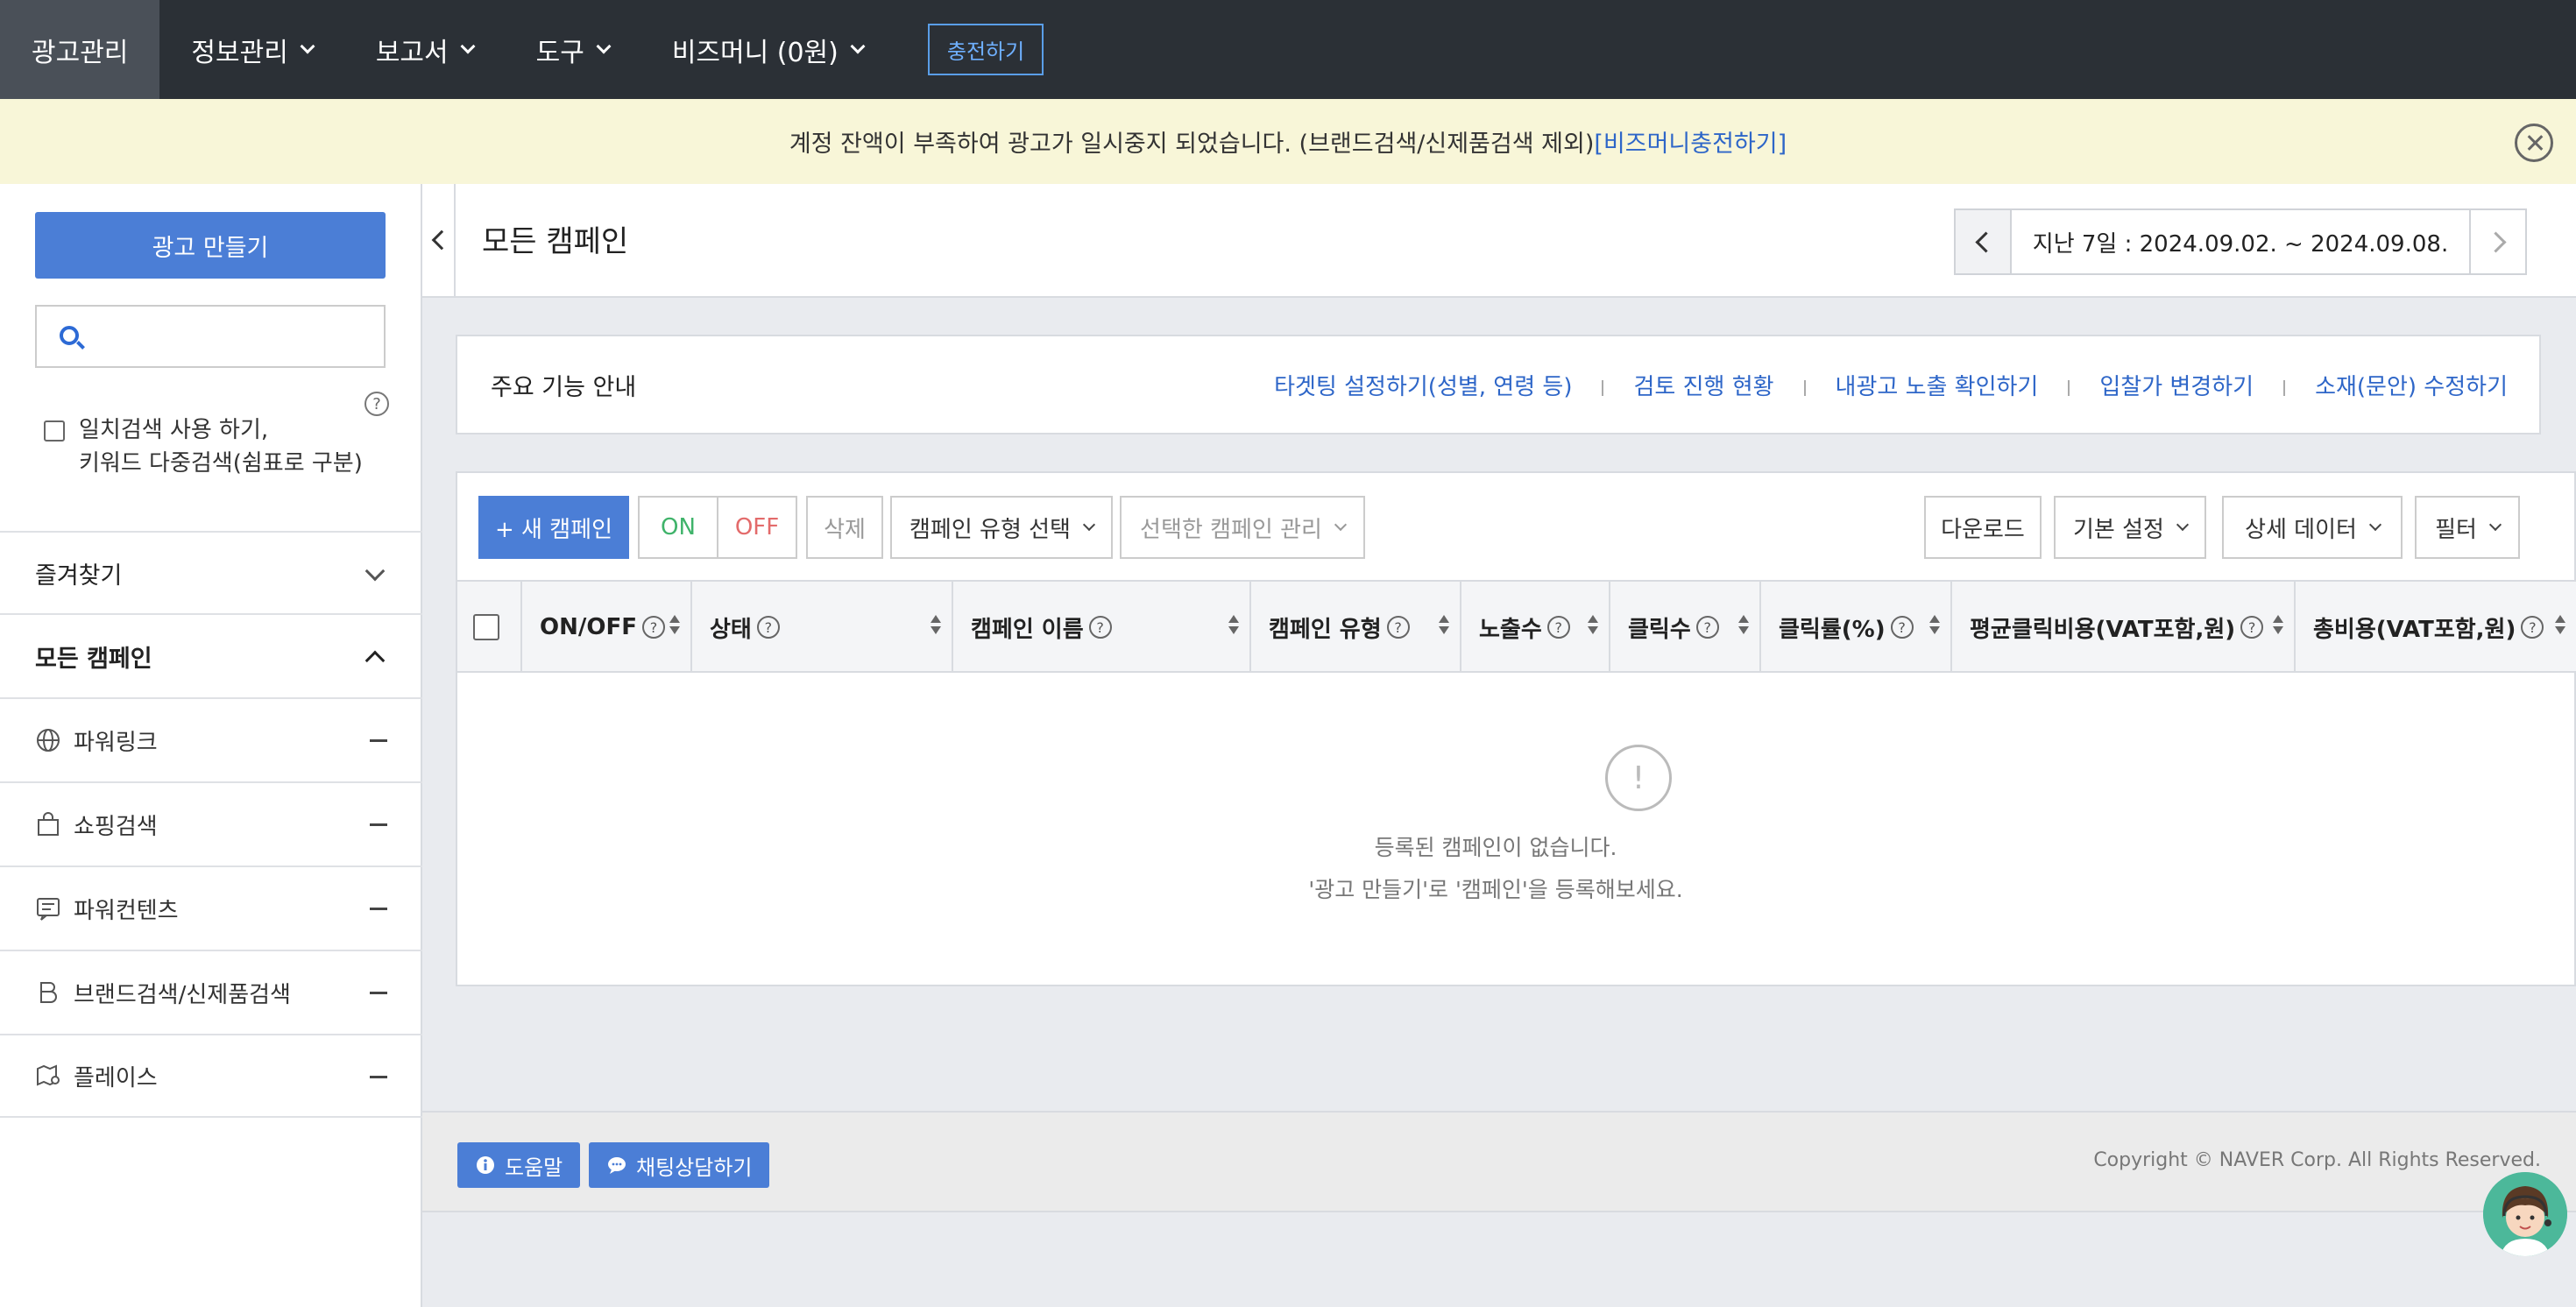  Describe the element at coordinates (1685, 627) in the screenshot. I see `column-clicks: 클릭수?` at that location.